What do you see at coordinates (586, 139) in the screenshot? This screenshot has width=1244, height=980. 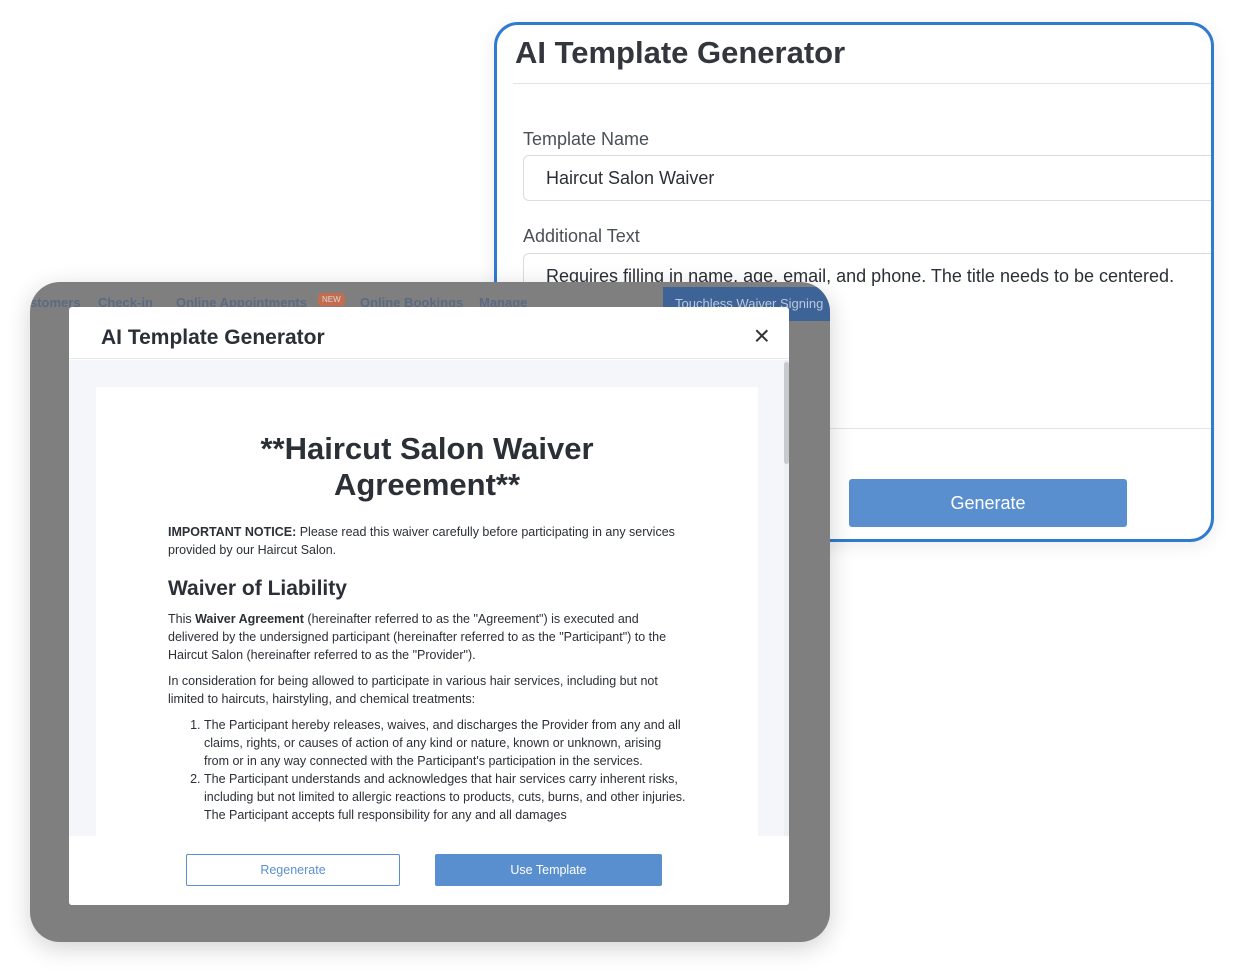 I see `template-name-label: Template Name` at bounding box center [586, 139].